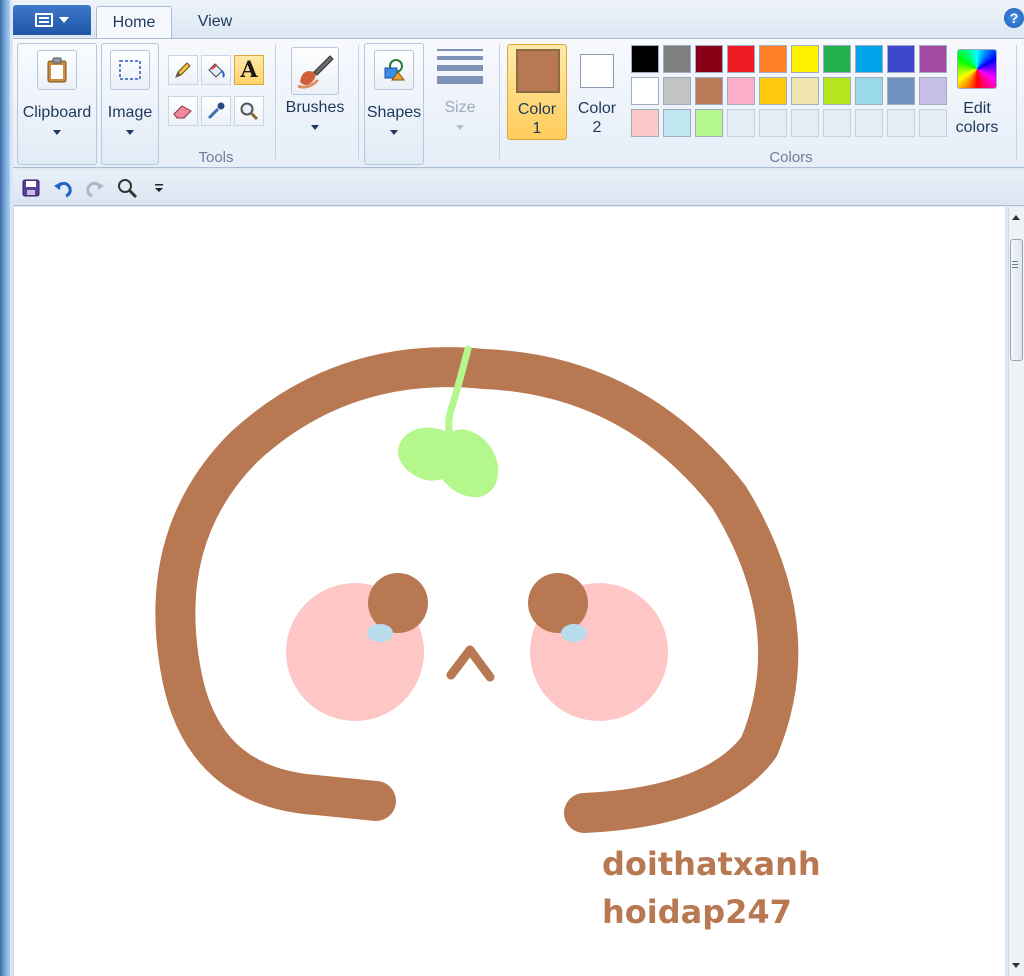 Image resolution: width=1024 pixels, height=976 pixels. I want to click on shapes-icon, so click(394, 70).